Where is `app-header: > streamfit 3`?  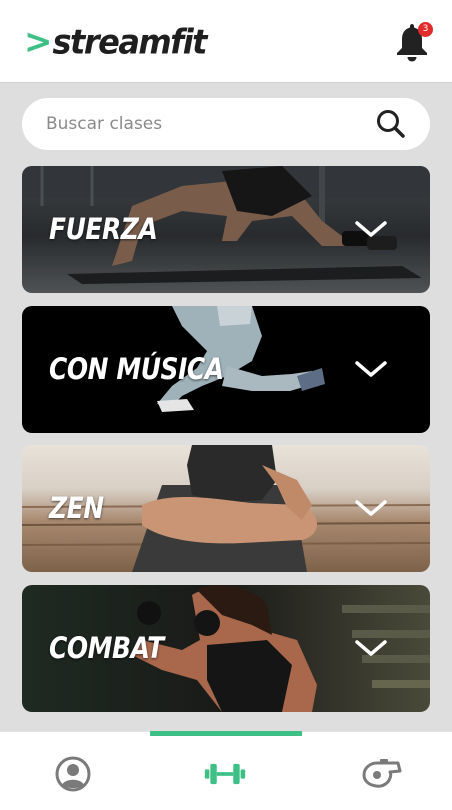 app-header: > streamfit 3 is located at coordinates (226, 41).